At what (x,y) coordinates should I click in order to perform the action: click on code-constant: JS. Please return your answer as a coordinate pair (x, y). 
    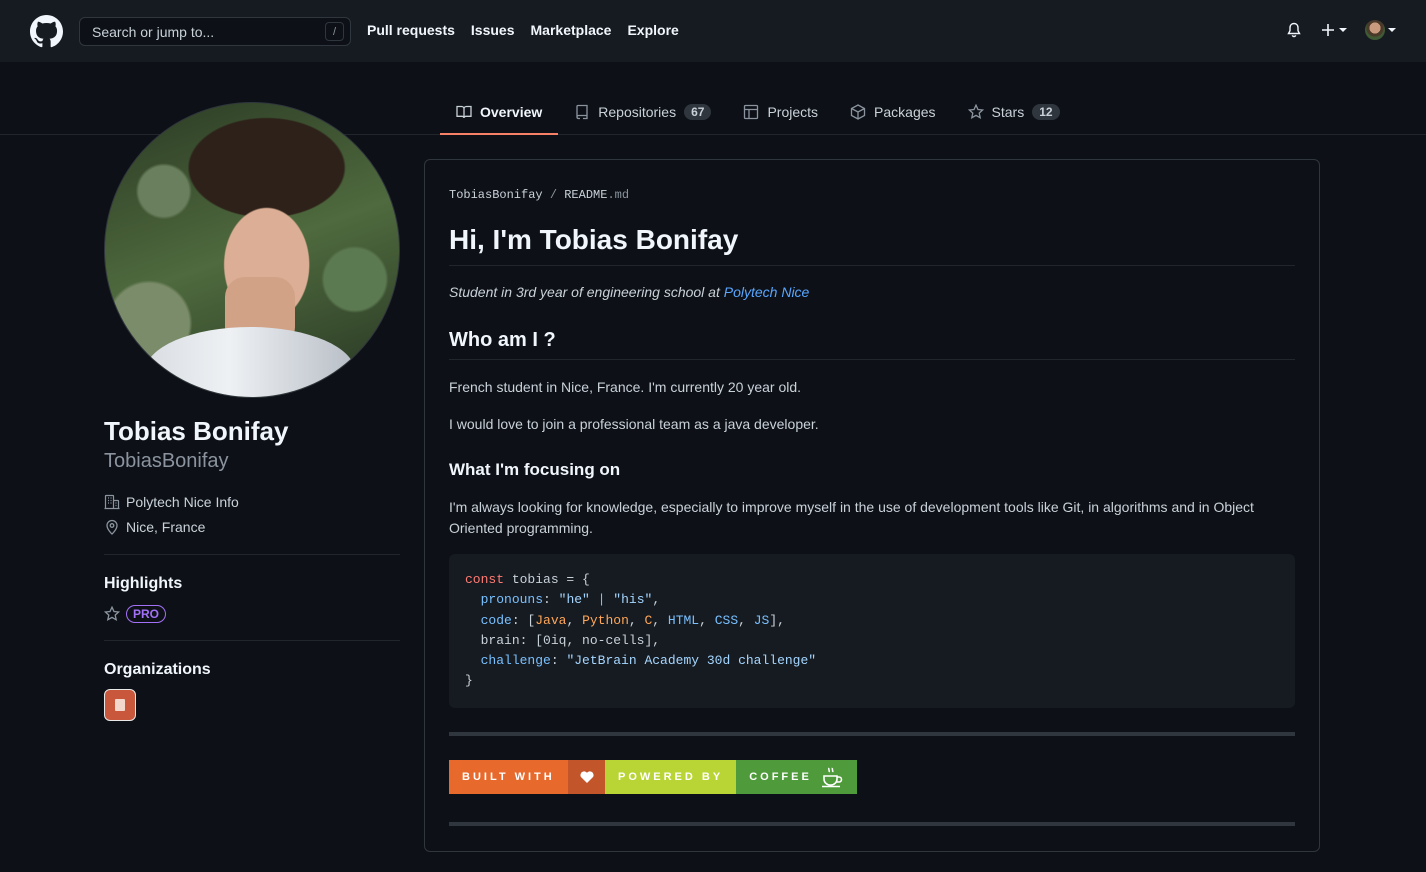
    Looking at the image, I should click on (761, 620).